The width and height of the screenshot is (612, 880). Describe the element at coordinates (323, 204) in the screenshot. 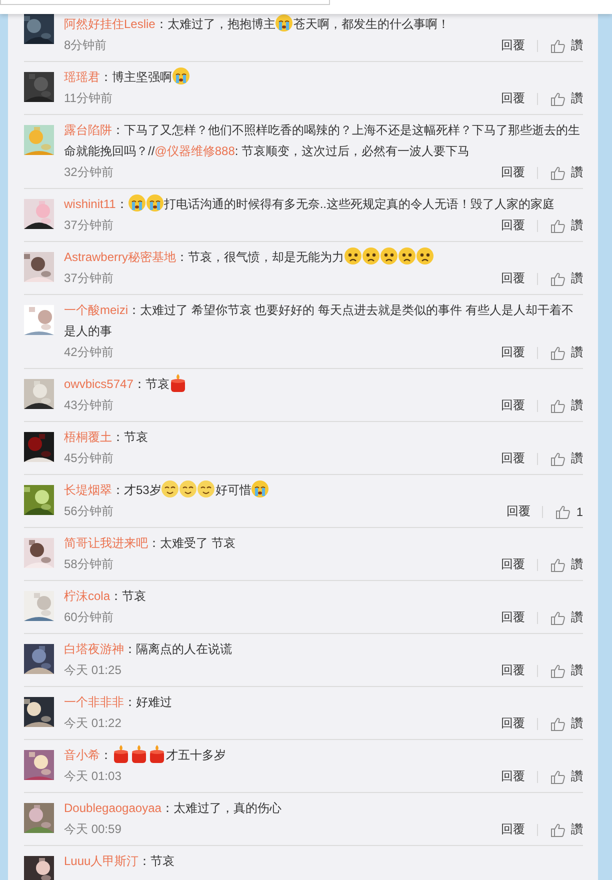

I see `comment-text: wishinit11： 打电话沟通的时候得有多无奈..这些死规定真的令人无语！毁了人家的家庭` at that location.